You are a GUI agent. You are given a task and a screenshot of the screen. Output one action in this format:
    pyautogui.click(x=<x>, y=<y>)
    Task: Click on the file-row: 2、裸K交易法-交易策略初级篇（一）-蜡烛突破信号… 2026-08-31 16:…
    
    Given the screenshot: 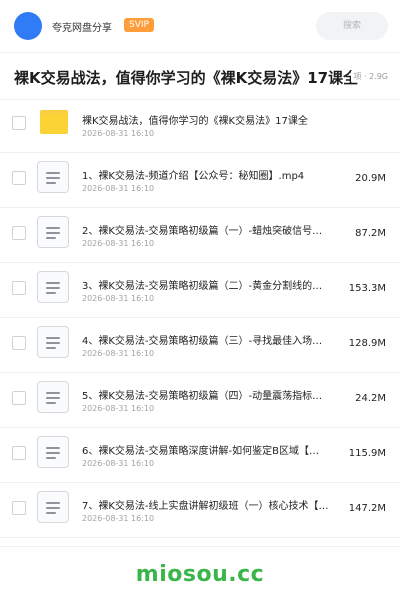 What is the action you would take?
    pyautogui.click(x=200, y=235)
    